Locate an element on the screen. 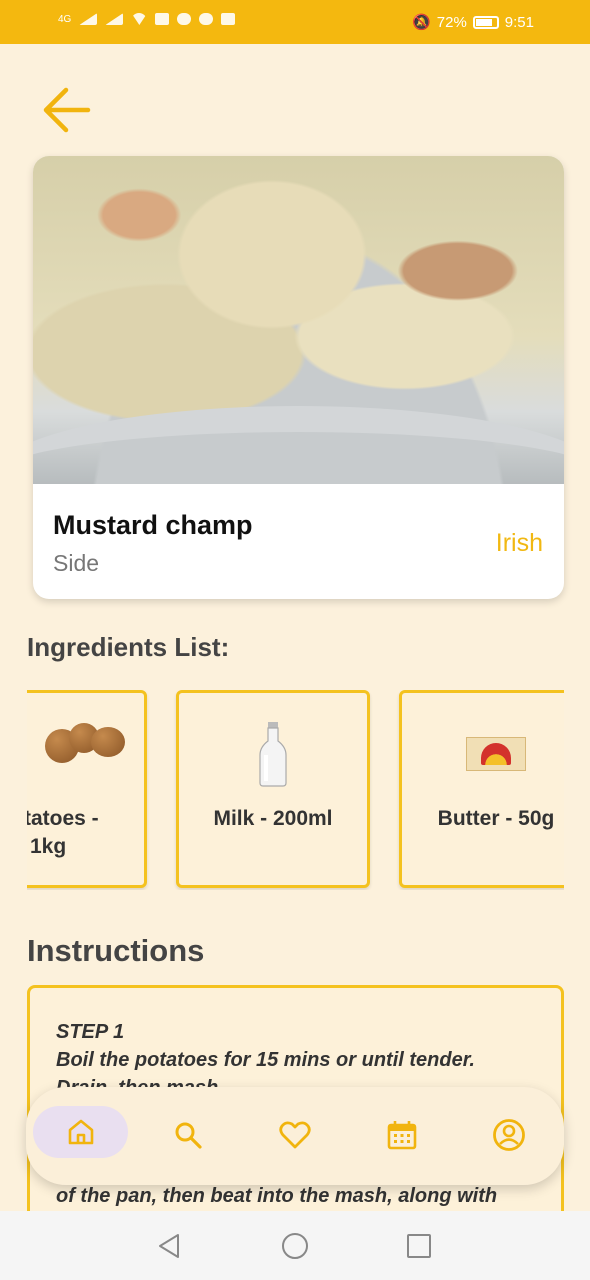 The width and height of the screenshot is (590, 1280). system-recents-button is located at coordinates (419, 1246).